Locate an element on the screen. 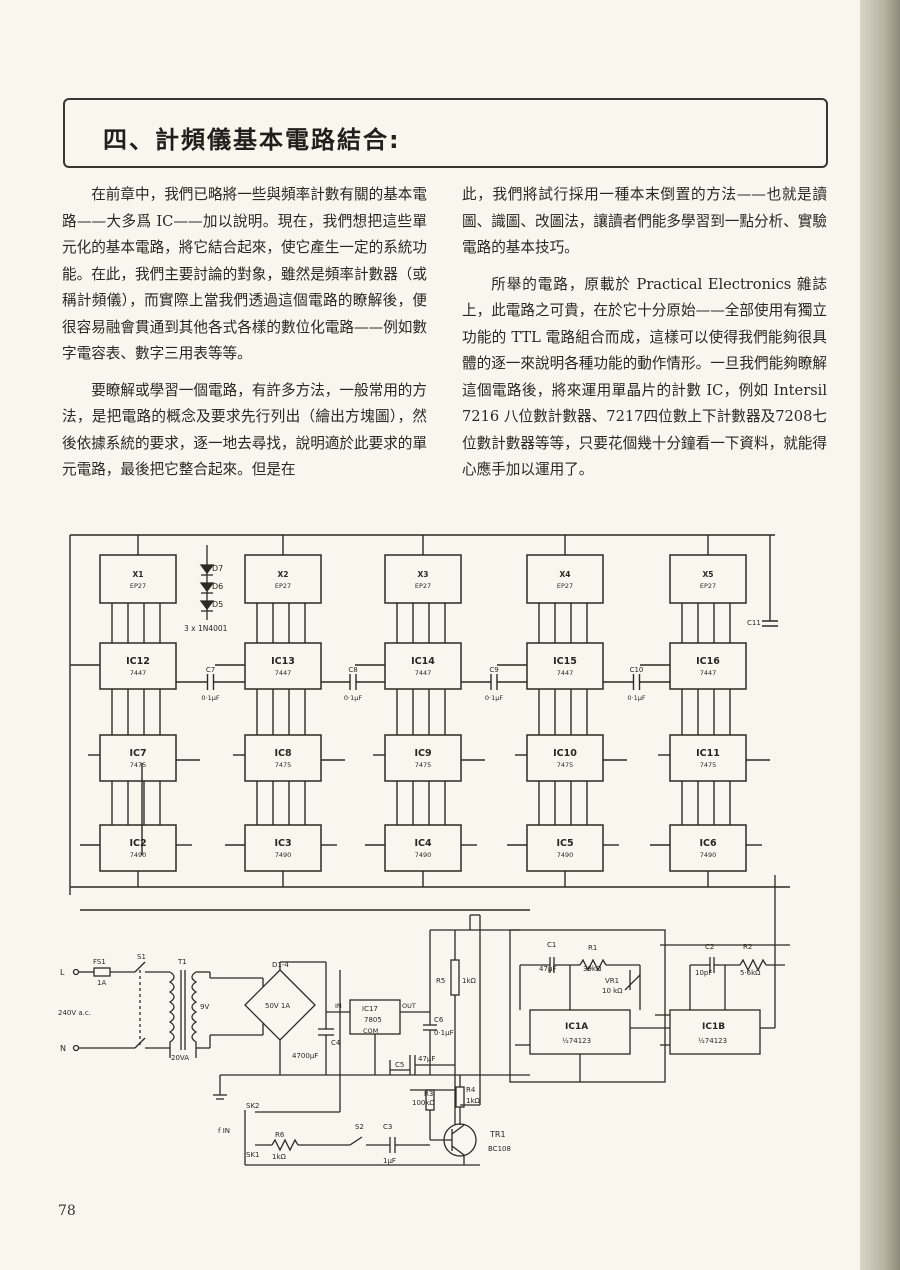  label: 5·6kΩ is located at coordinates (750, 973).